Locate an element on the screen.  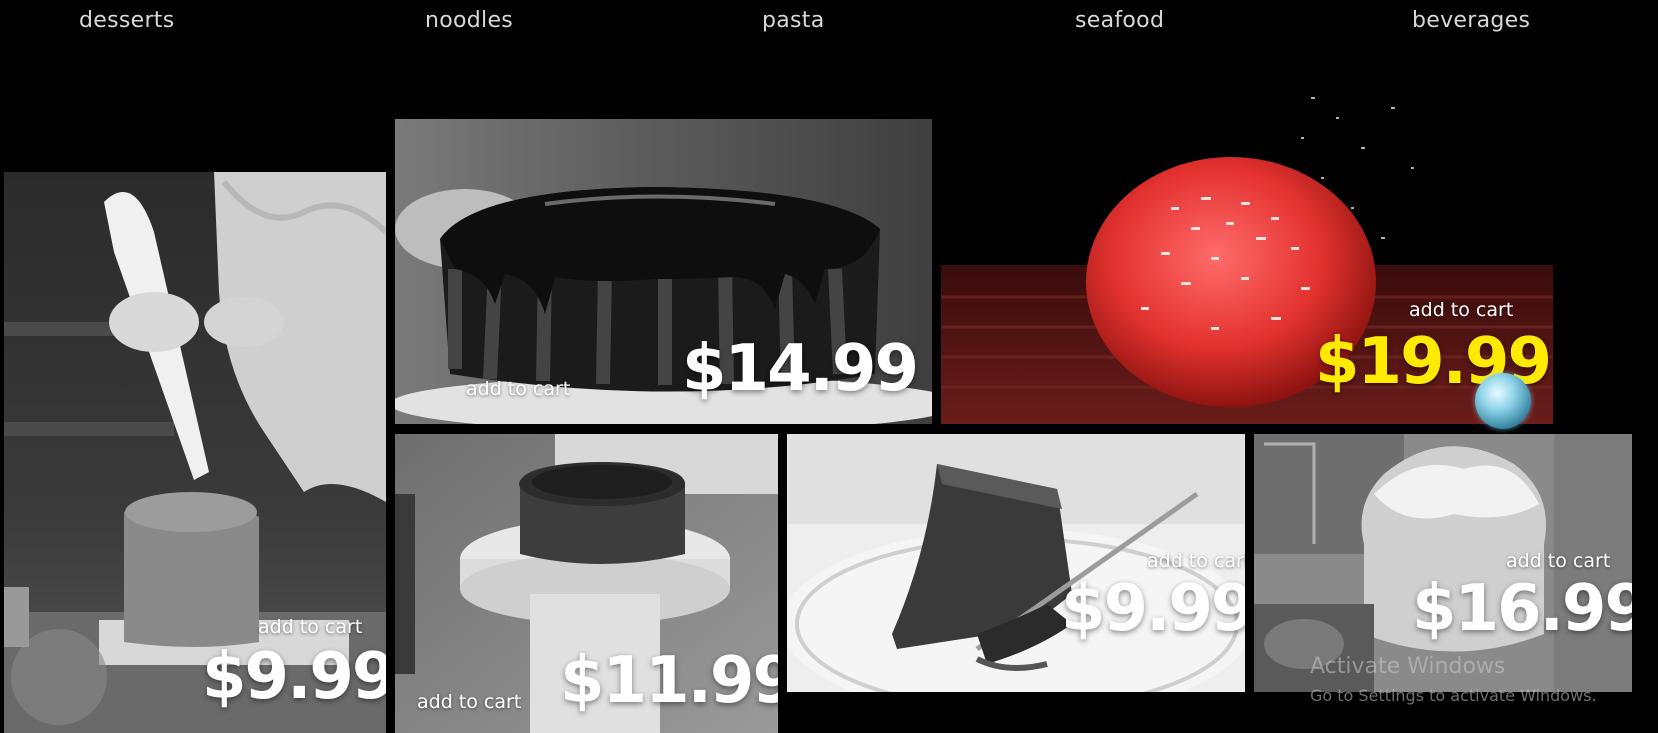
product-price: $16.99 is located at coordinates (1522, 609).